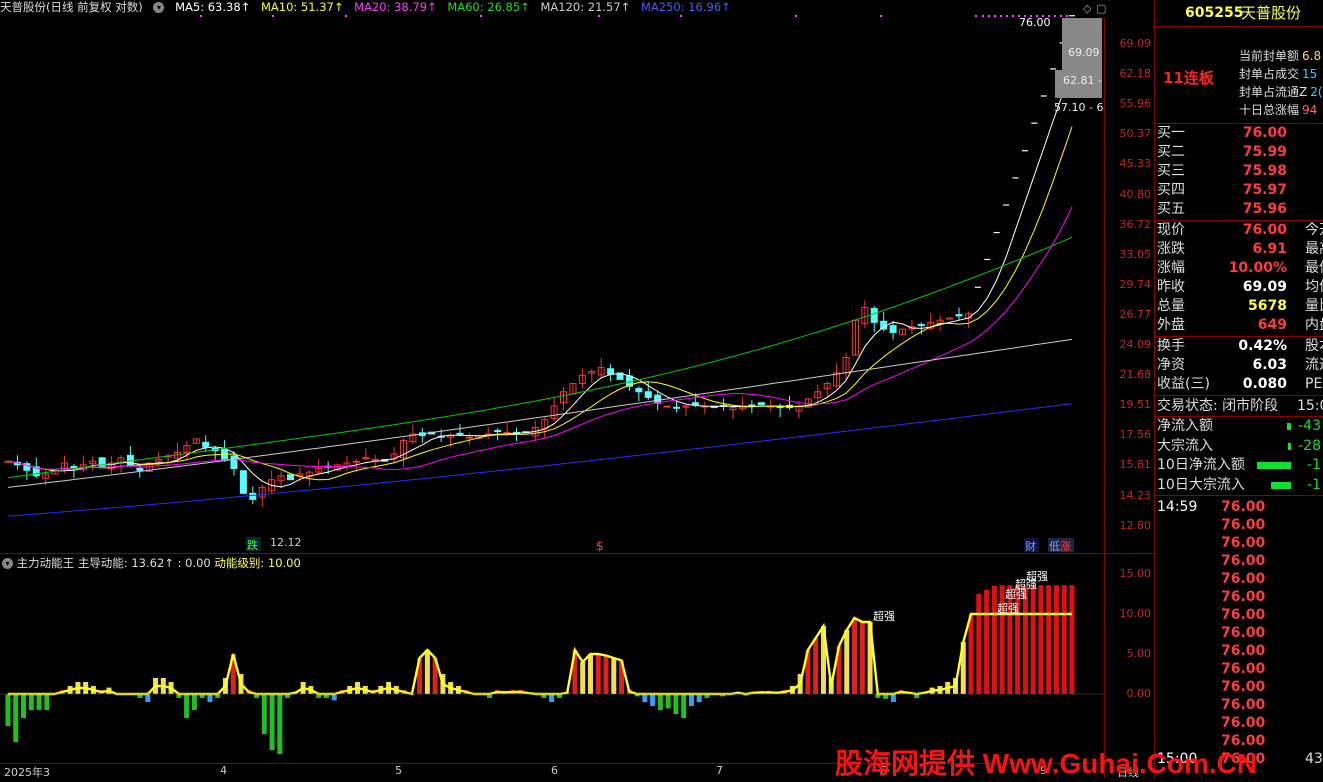  Describe the element at coordinates (1130, 660) in the screenshot. I see `indicator-axis: 15.00 10.00 5.00 0.00` at that location.